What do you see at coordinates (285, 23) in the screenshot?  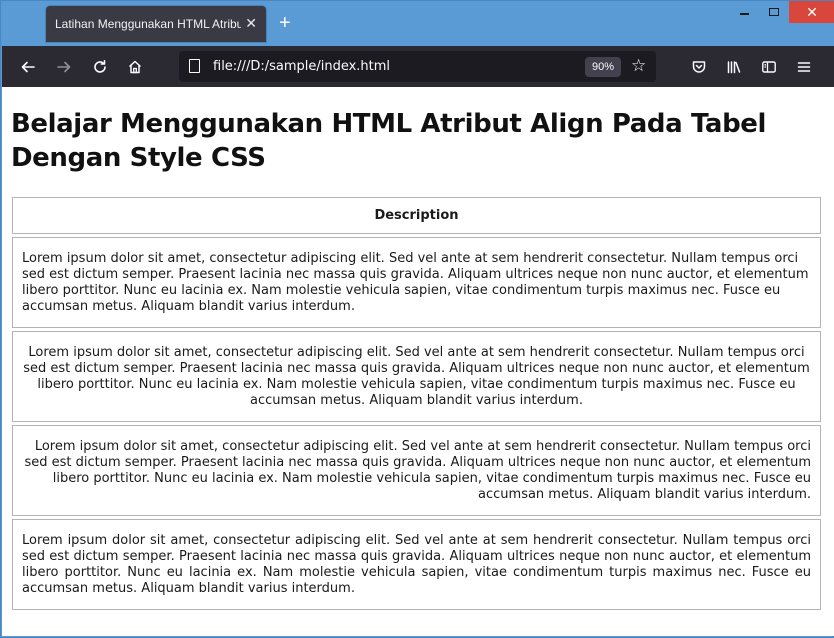 I see `plus-icon: +` at bounding box center [285, 23].